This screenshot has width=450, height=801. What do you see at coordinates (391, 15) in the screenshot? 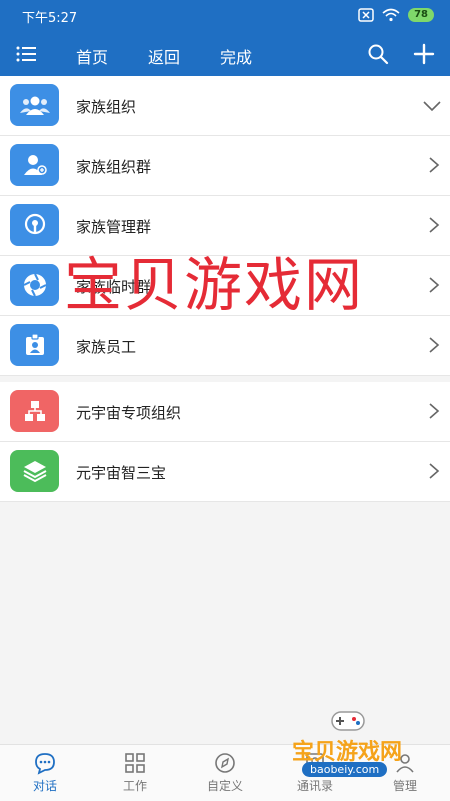
I see `wifi-icon` at bounding box center [391, 15].